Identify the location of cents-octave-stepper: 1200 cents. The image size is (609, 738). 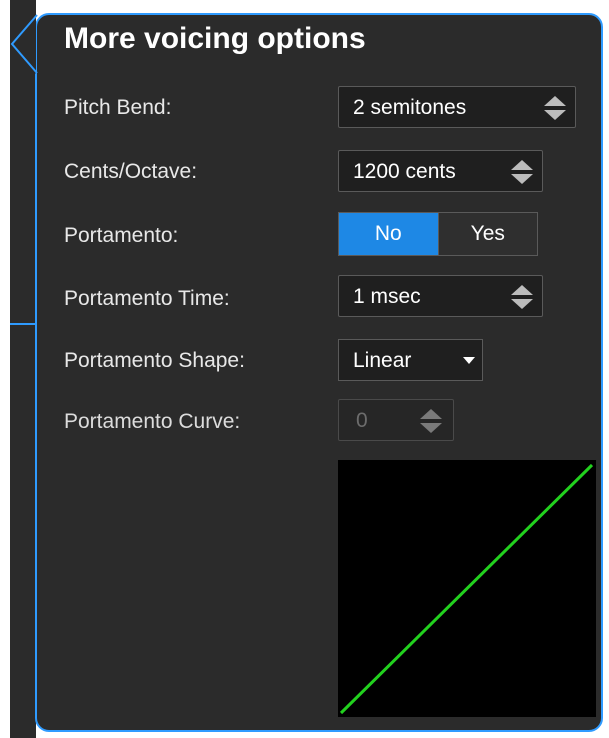
(440, 171).